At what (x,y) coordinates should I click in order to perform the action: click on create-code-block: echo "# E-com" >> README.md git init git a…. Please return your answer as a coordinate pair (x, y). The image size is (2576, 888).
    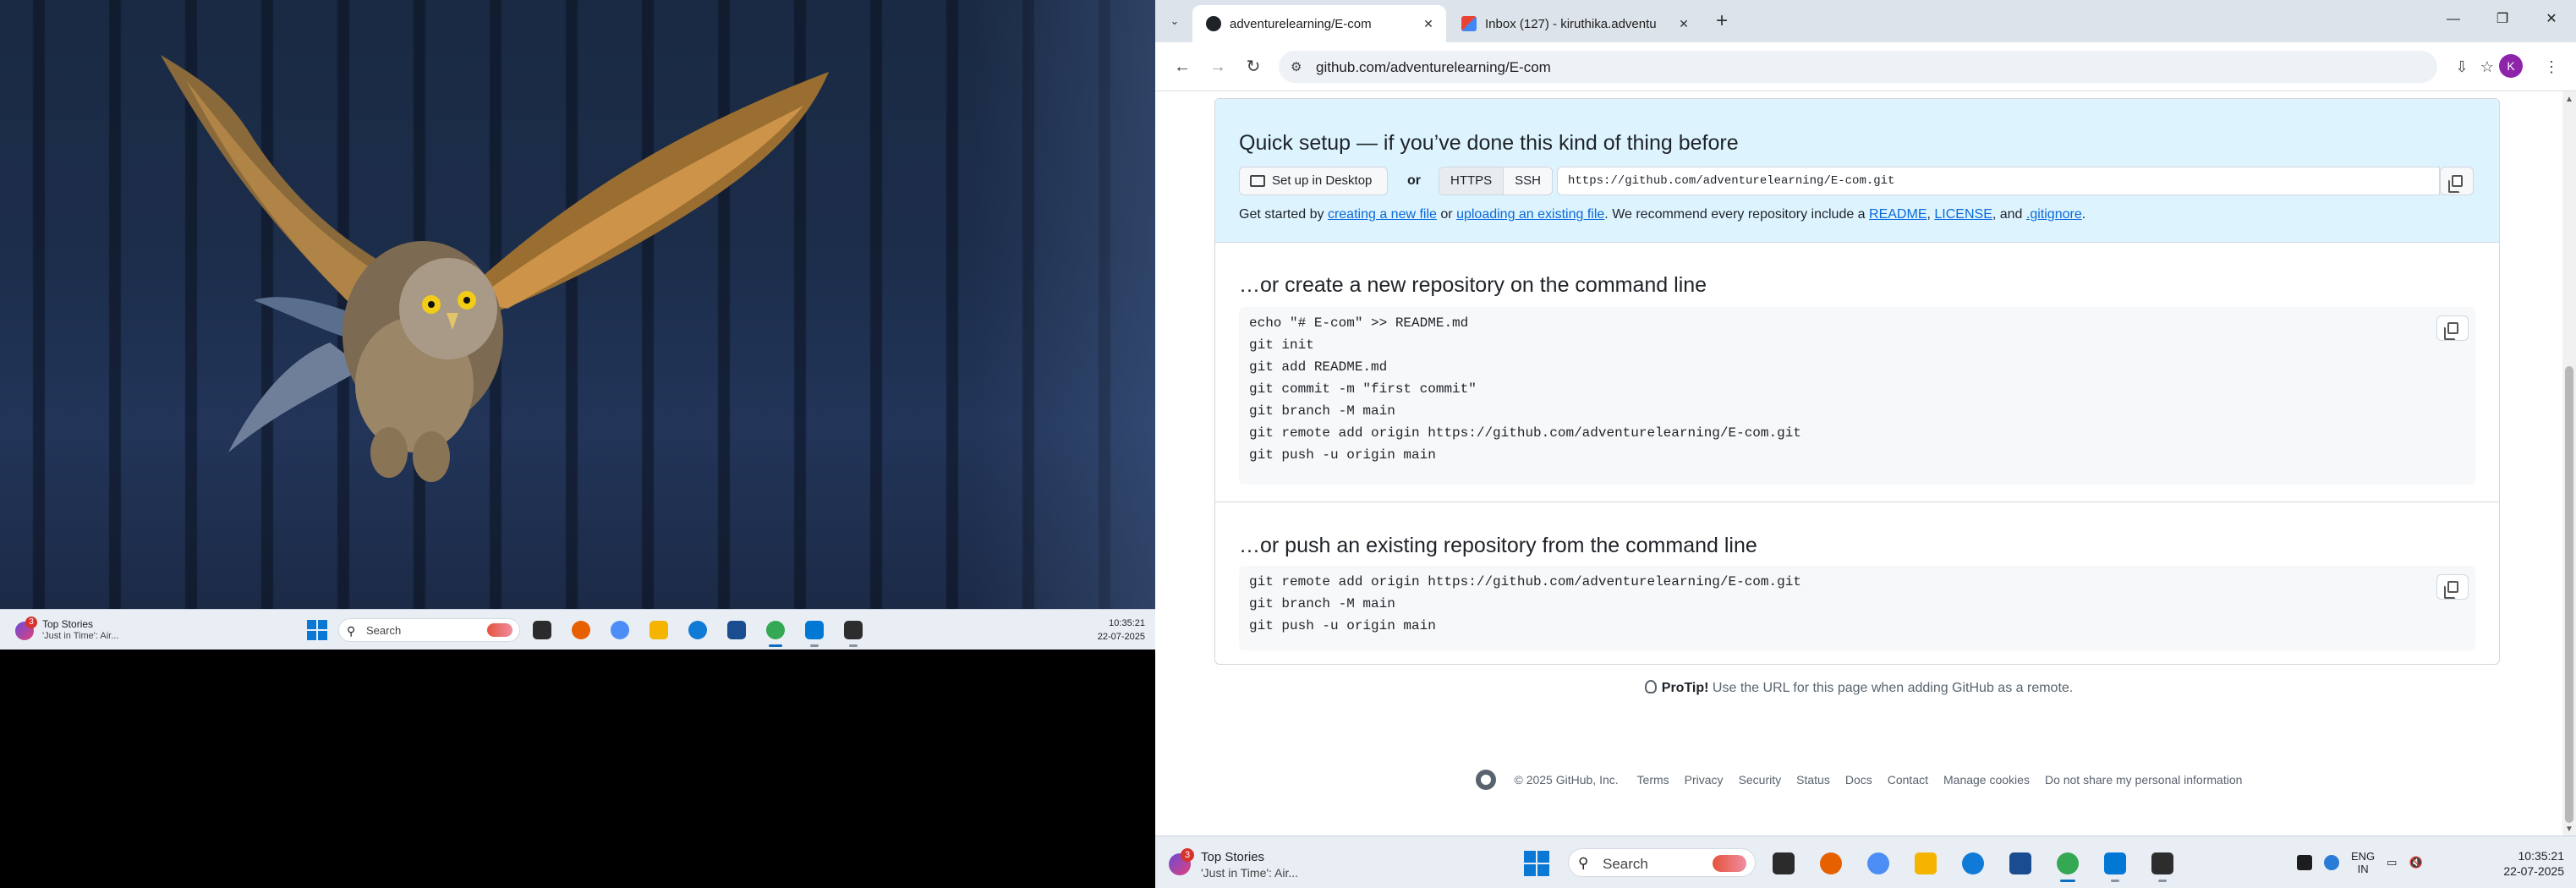
    Looking at the image, I should click on (1857, 396).